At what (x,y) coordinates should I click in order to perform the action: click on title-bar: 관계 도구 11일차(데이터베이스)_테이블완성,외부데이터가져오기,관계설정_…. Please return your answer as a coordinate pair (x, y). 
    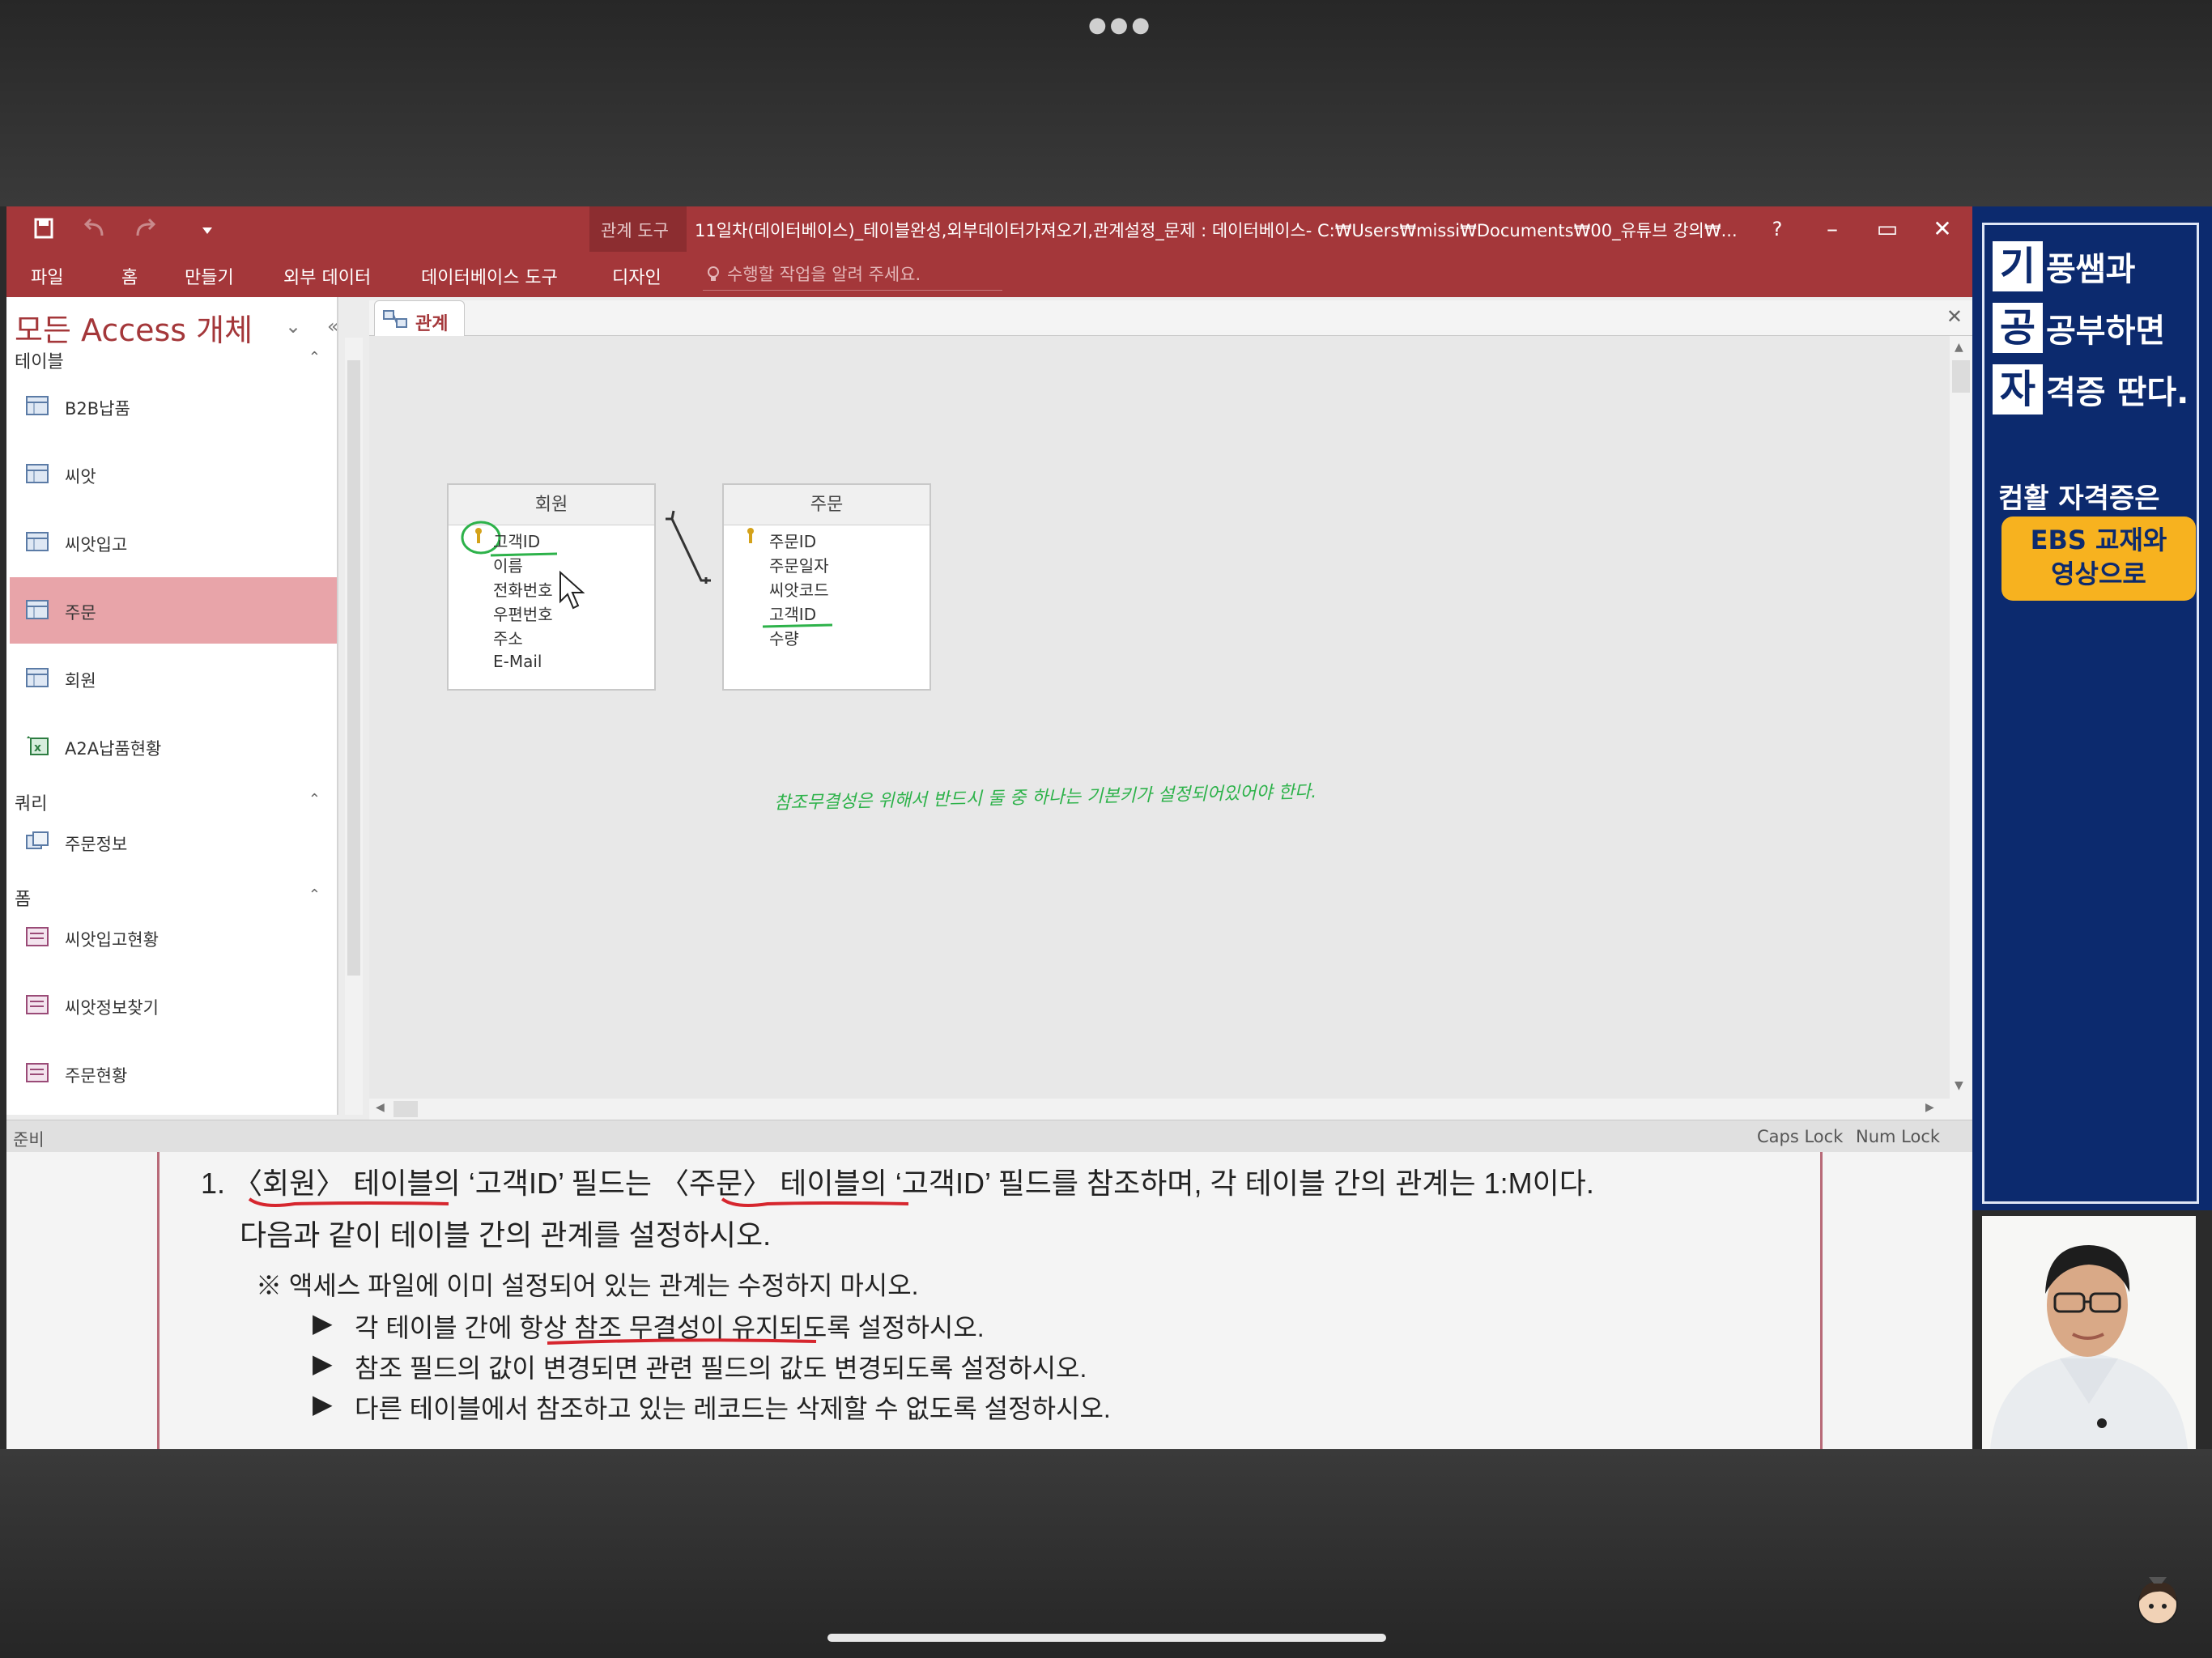
    Looking at the image, I should click on (989, 251).